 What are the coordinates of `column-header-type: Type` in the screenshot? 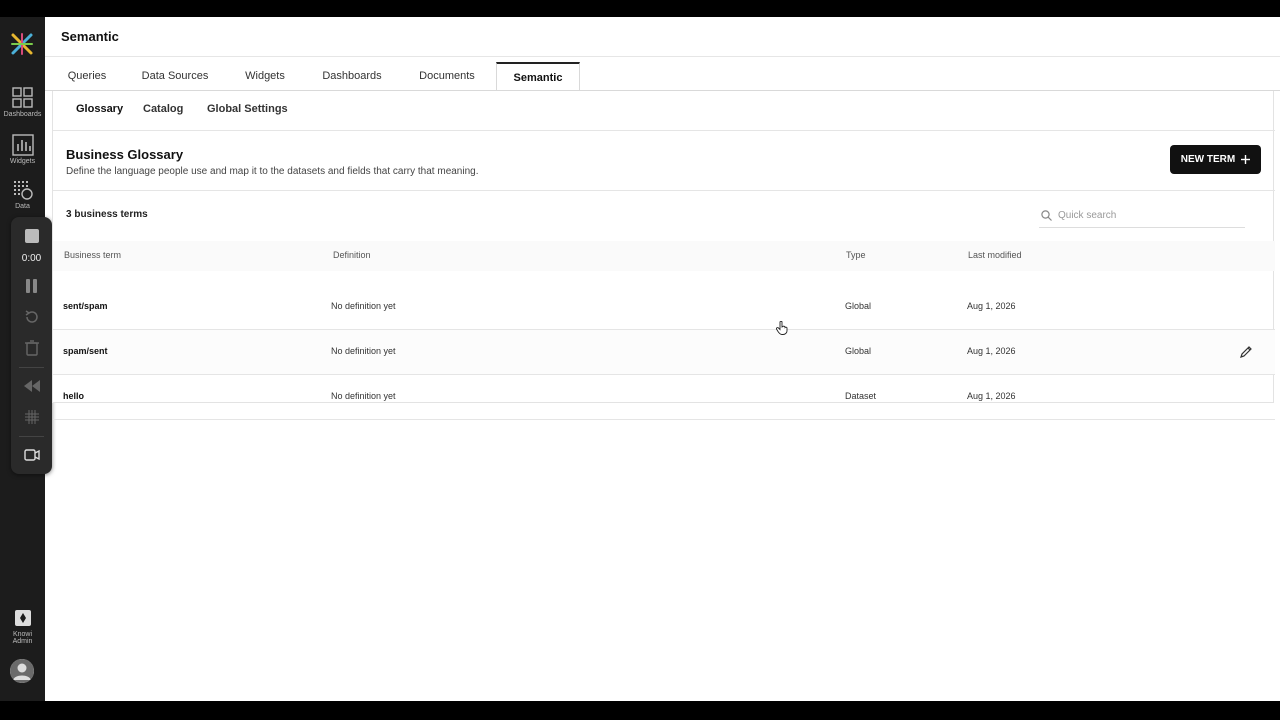 It's located at (856, 255).